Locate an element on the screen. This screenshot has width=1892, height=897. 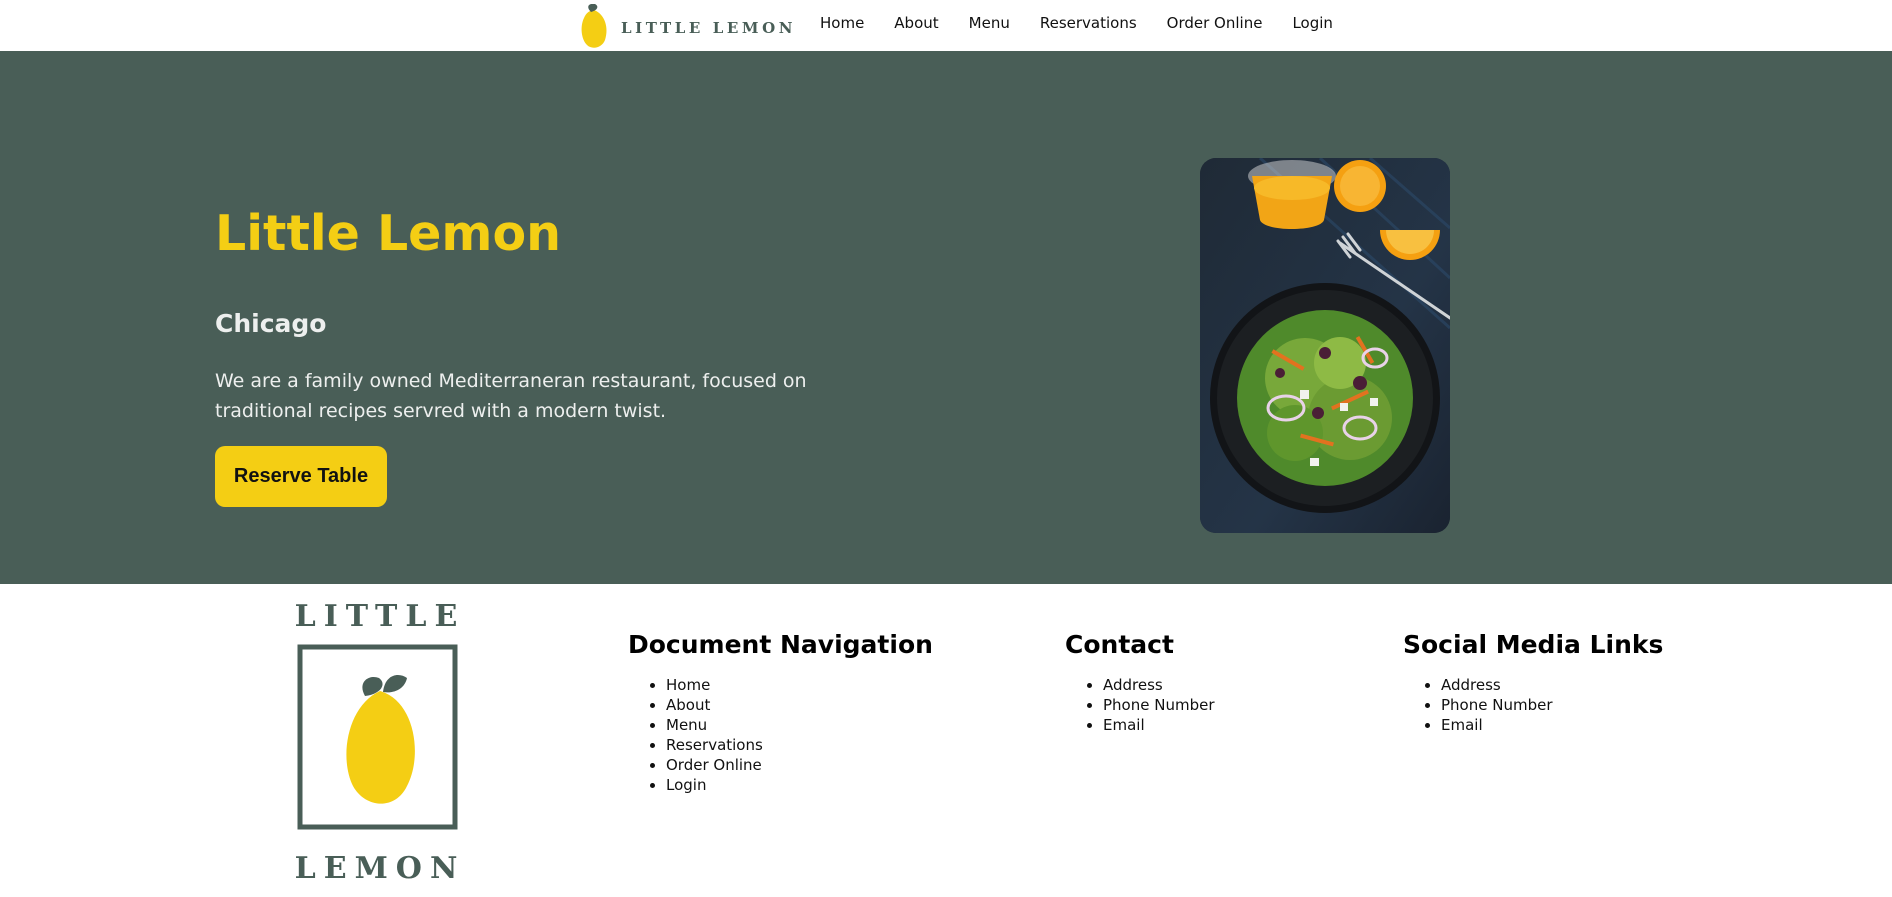
nav-menu: Menu is located at coordinates (989, 23).